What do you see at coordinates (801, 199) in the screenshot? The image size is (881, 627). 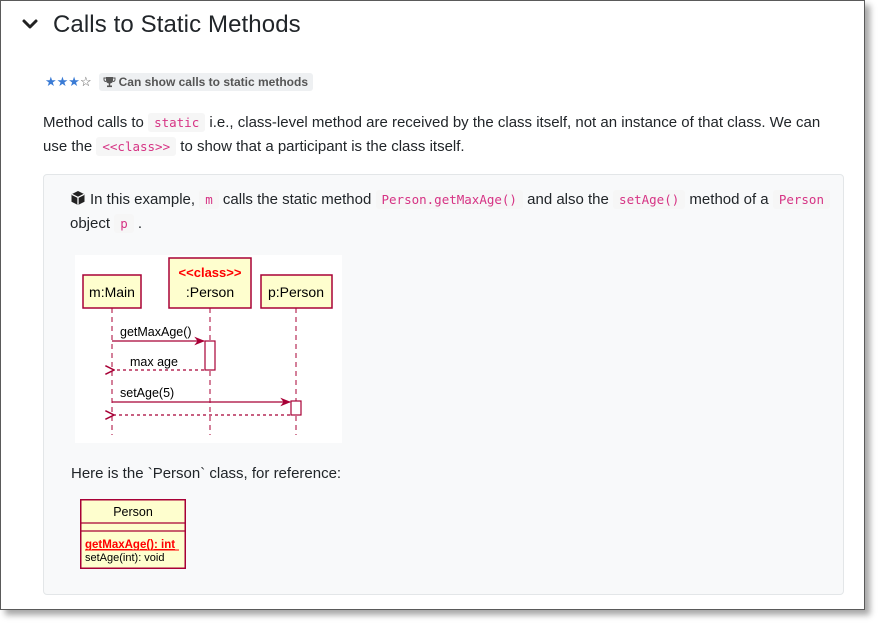 I see `code-person: Person` at bounding box center [801, 199].